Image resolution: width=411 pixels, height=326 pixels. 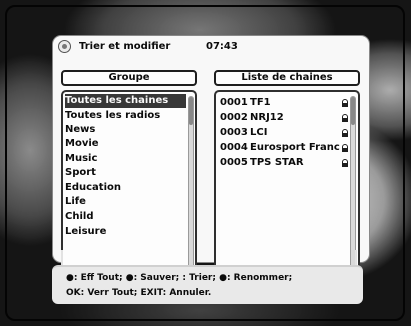 I want to click on group-item: Toutes les radios, so click(x=112, y=116).